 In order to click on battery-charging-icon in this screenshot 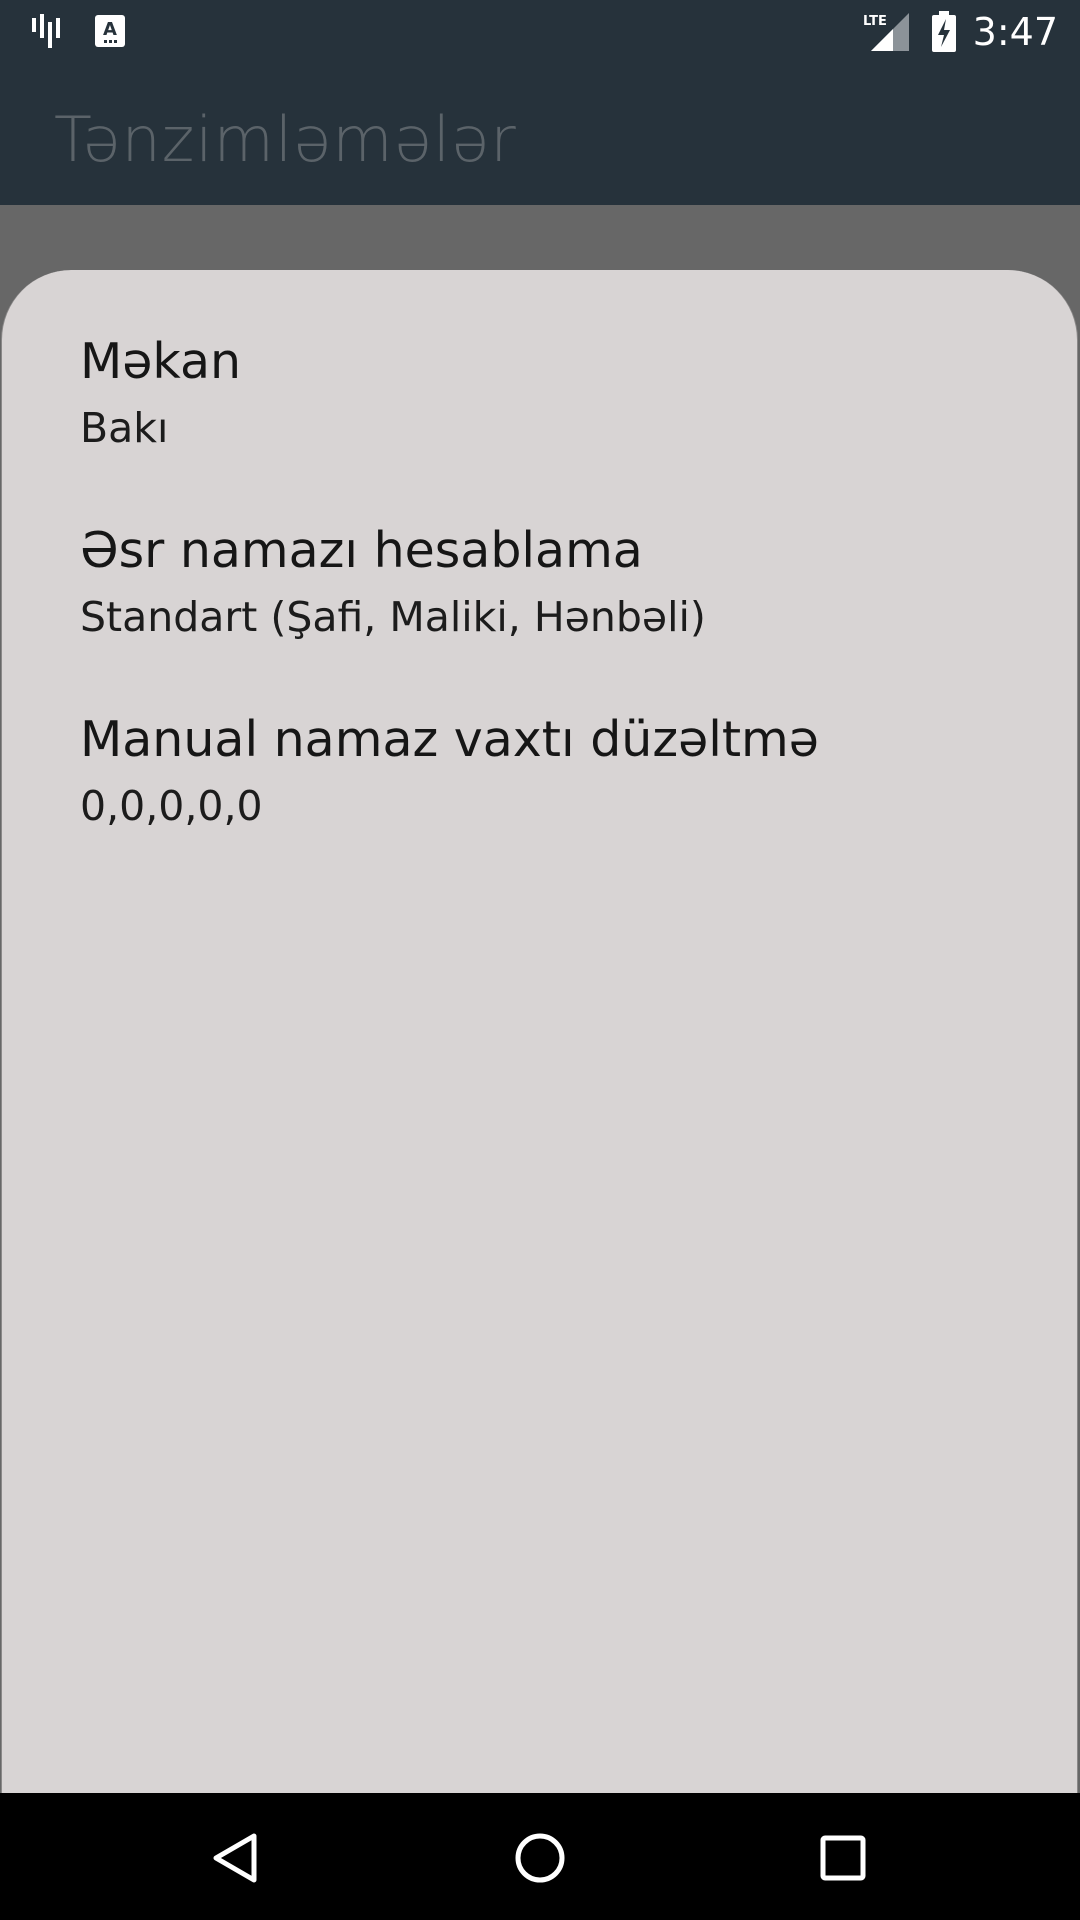, I will do `click(944, 32)`.